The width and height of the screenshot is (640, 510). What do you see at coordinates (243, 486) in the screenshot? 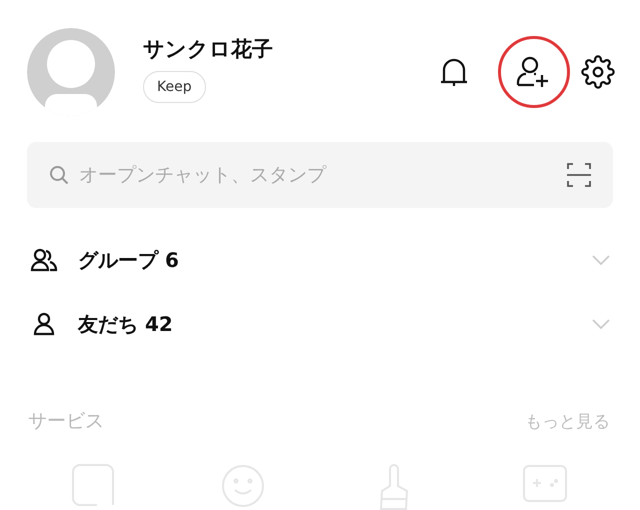
I see `smile-icon` at bounding box center [243, 486].